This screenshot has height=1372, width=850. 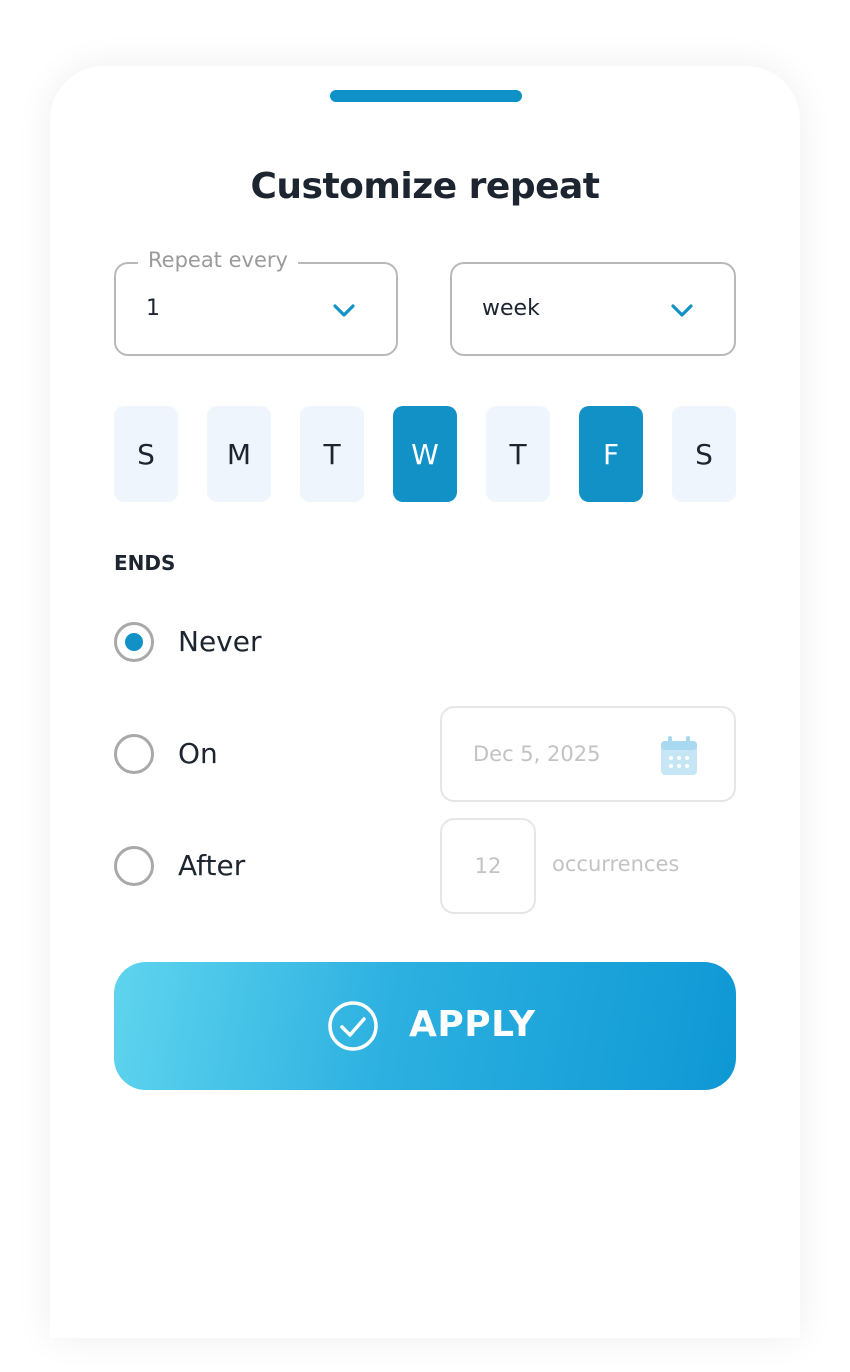 I want to click on repeat-every-label: Repeat every, so click(x=218, y=260).